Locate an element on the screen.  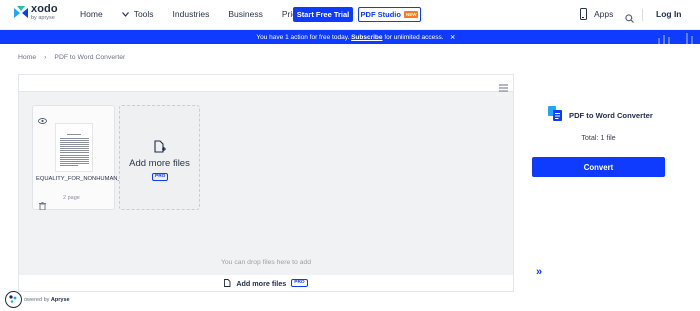
nav-business: Business is located at coordinates (245, 14).